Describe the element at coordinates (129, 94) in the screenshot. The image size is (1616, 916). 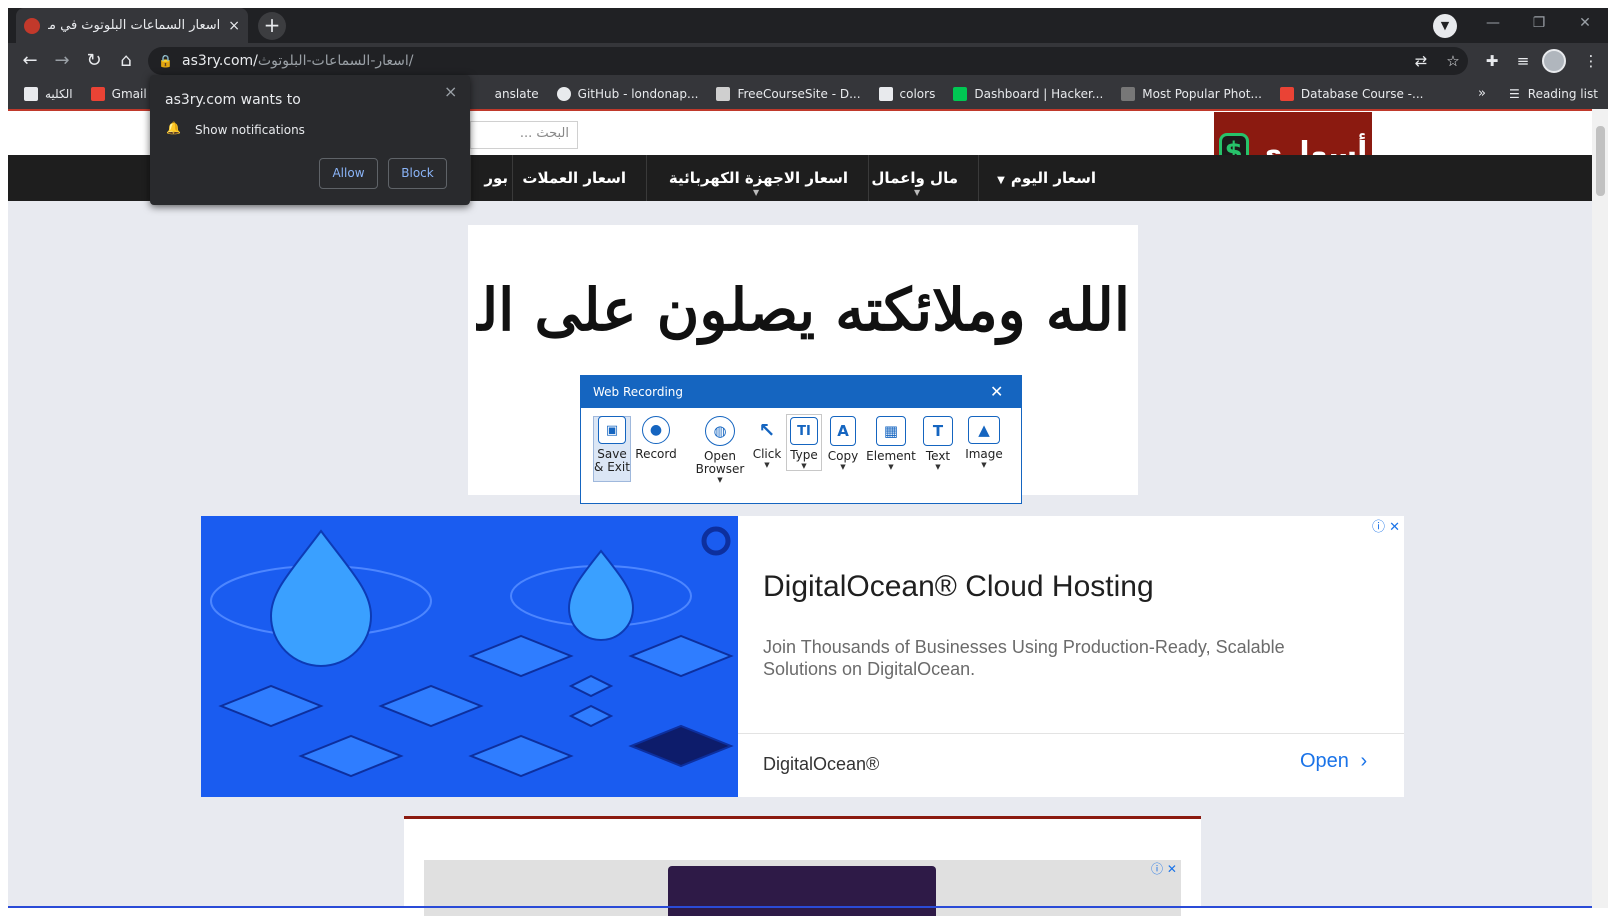
I see `bookmark-label: Gmail` at that location.